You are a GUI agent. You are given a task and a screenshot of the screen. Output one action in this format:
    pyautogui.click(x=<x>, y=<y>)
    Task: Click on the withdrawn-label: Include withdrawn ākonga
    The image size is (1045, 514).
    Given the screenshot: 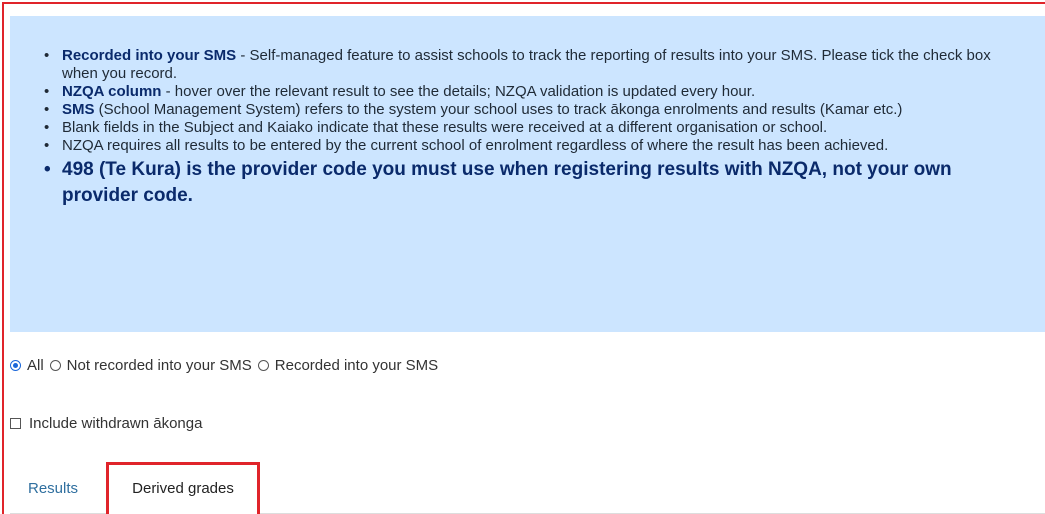 What is the action you would take?
    pyautogui.click(x=115, y=423)
    